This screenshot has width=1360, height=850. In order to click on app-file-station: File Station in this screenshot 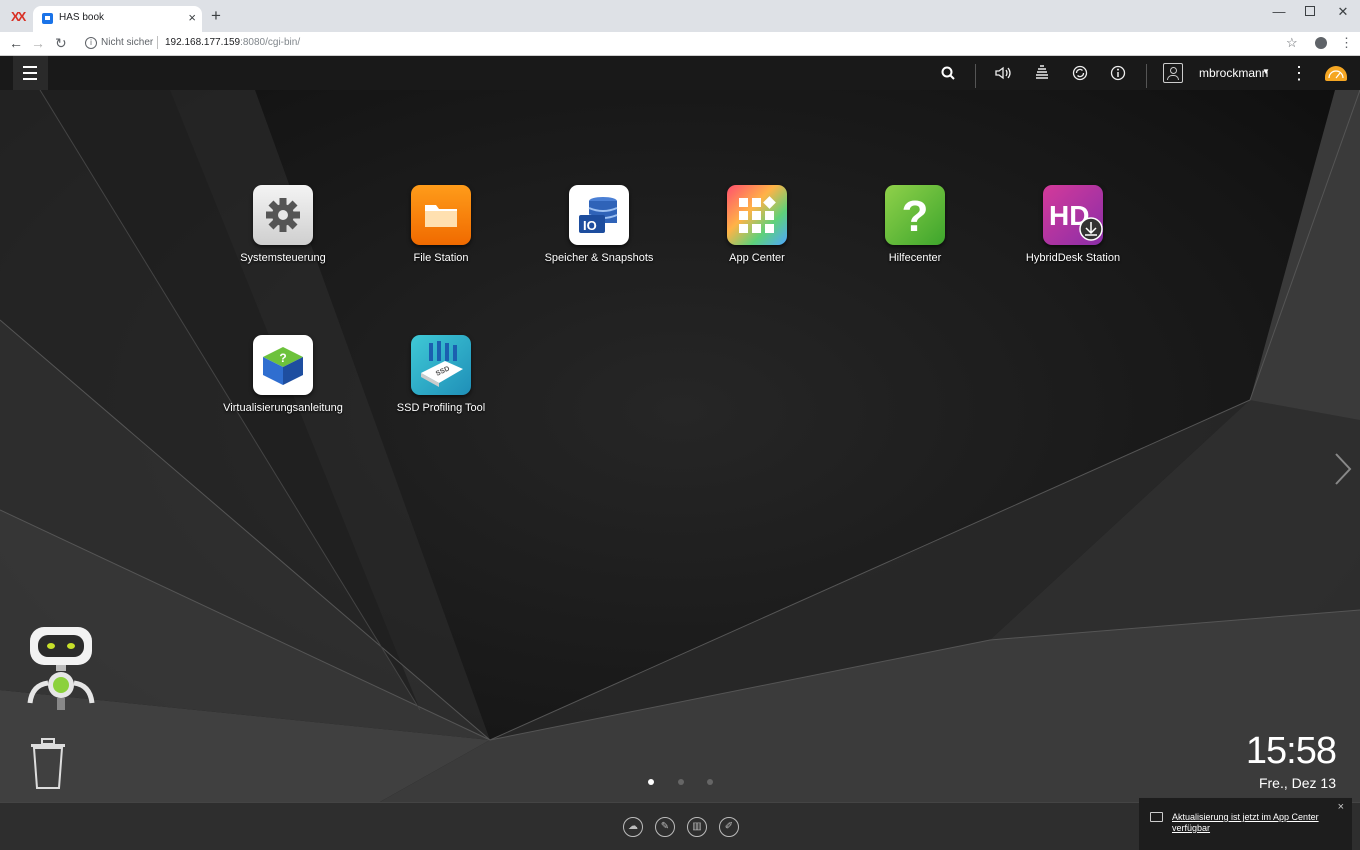, I will do `click(441, 224)`.